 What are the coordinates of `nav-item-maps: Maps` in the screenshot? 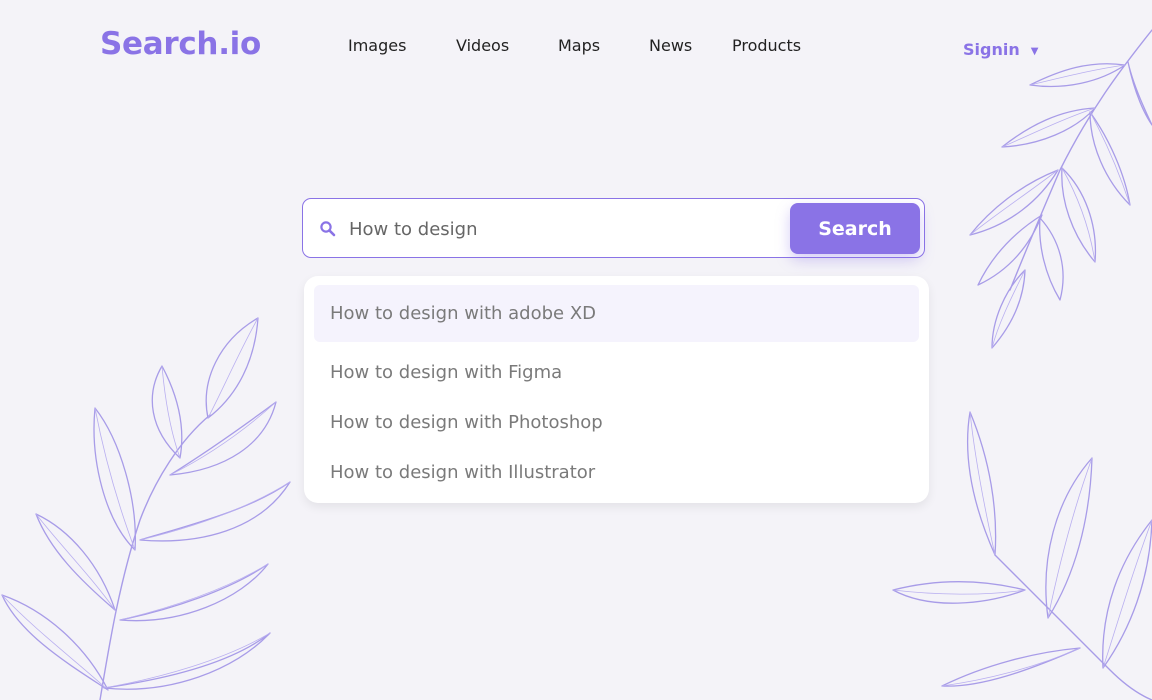 It's located at (579, 45).